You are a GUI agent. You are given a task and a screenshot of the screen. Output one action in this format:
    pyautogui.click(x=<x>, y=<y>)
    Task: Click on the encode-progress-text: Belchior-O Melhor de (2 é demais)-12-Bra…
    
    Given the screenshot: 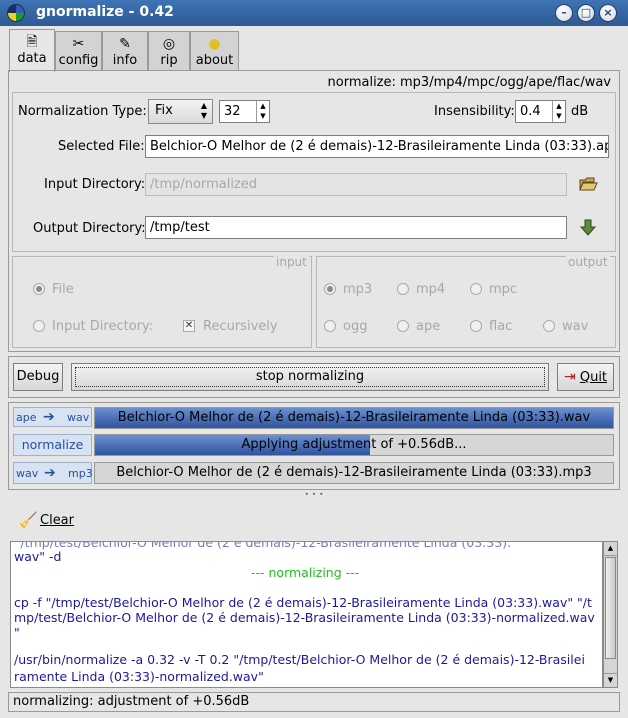 What is the action you would take?
    pyautogui.click(x=354, y=472)
    